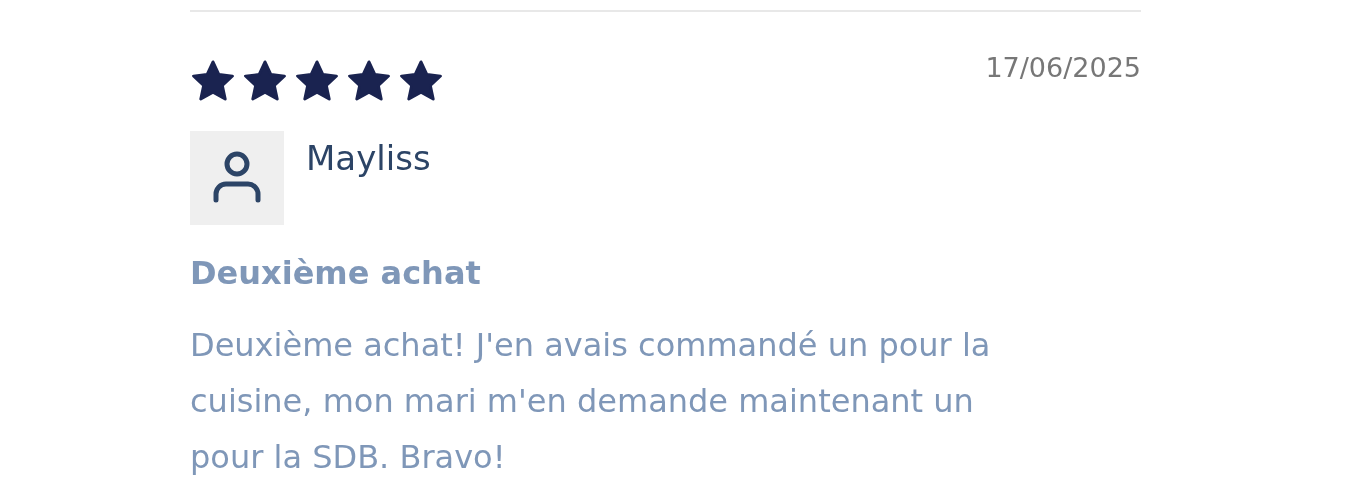  What do you see at coordinates (1063, 67) in the screenshot?
I see `review-date: 17/06/2025` at bounding box center [1063, 67].